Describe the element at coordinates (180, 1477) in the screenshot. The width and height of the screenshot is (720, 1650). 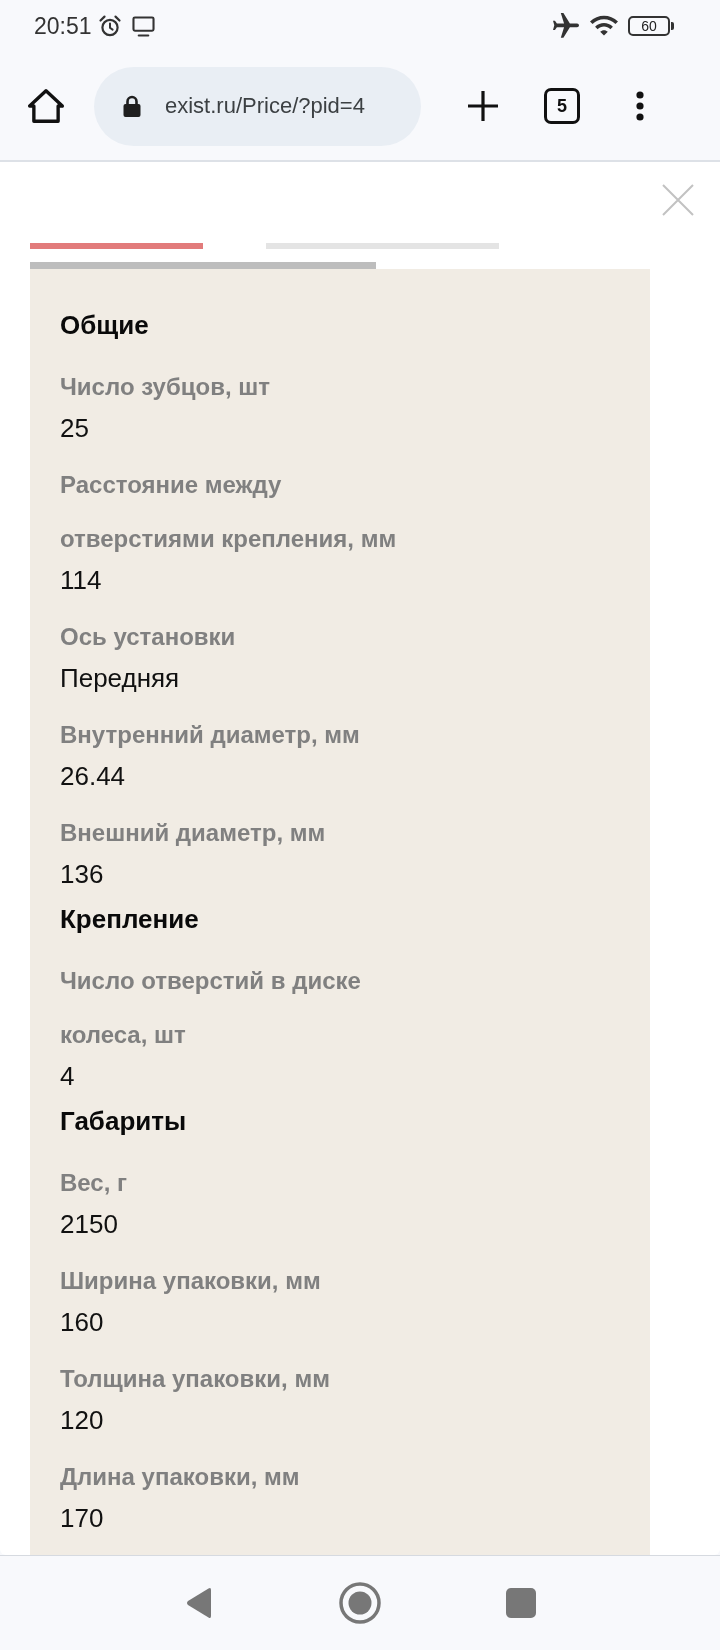
I see `field-label: Длина упаковки, мм` at that location.